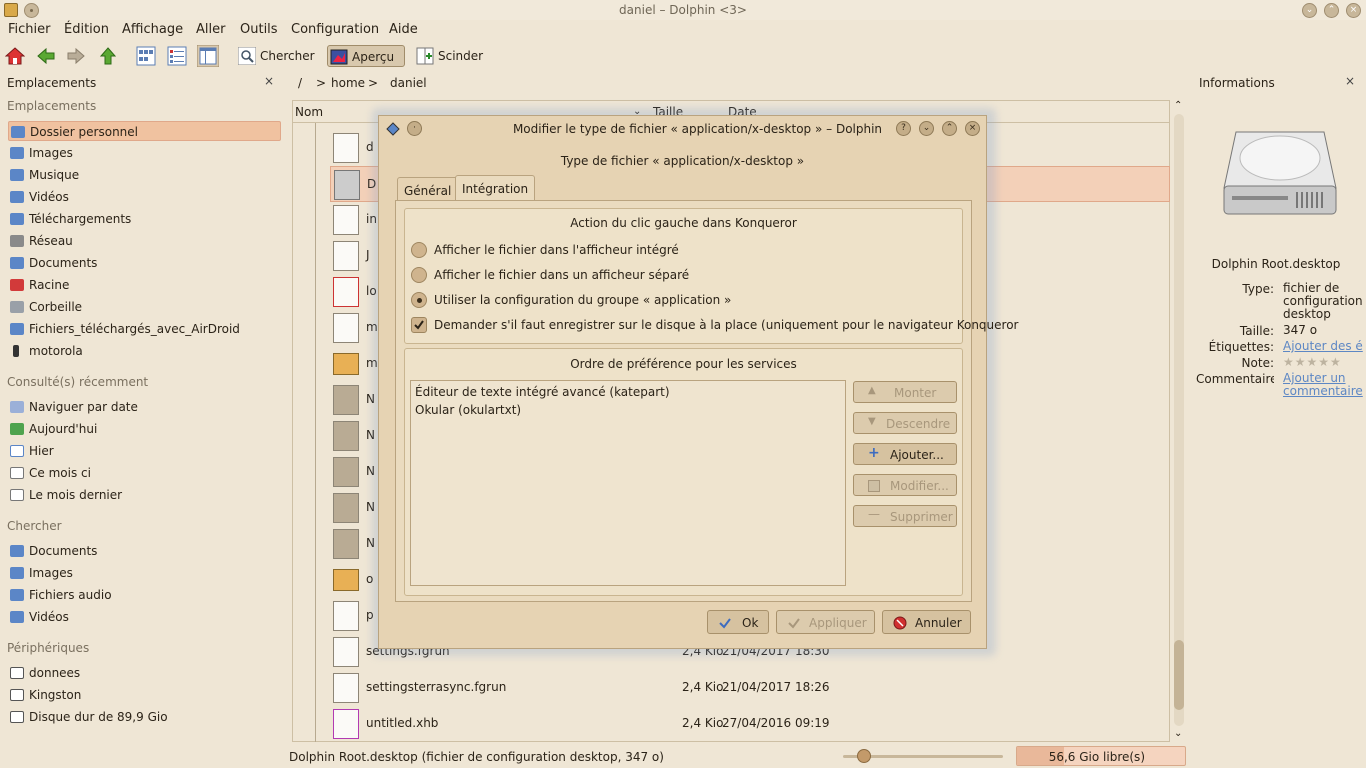 The height and width of the screenshot is (768, 1366). I want to click on maximize-button: ⌃, so click(1331, 10).